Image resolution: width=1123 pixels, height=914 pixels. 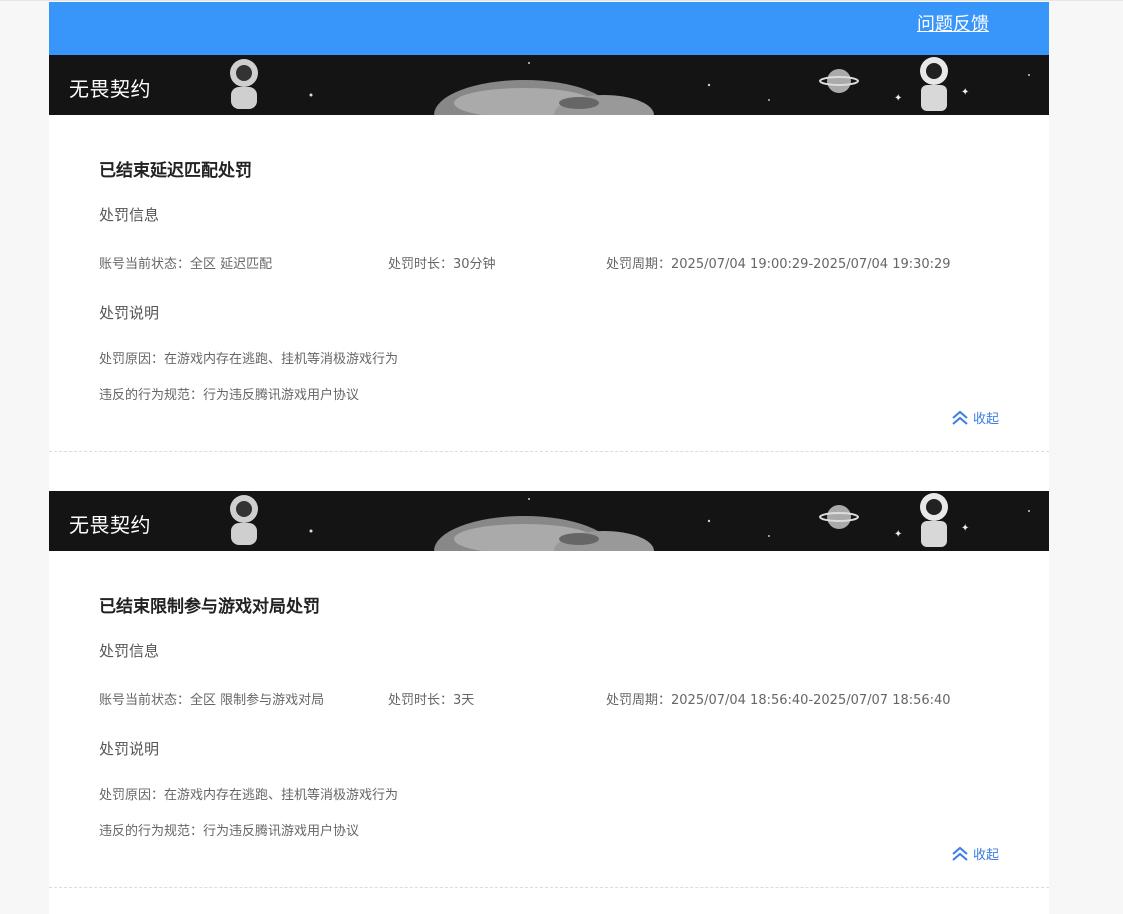 I want to click on top-border, so click(x=561, y=0).